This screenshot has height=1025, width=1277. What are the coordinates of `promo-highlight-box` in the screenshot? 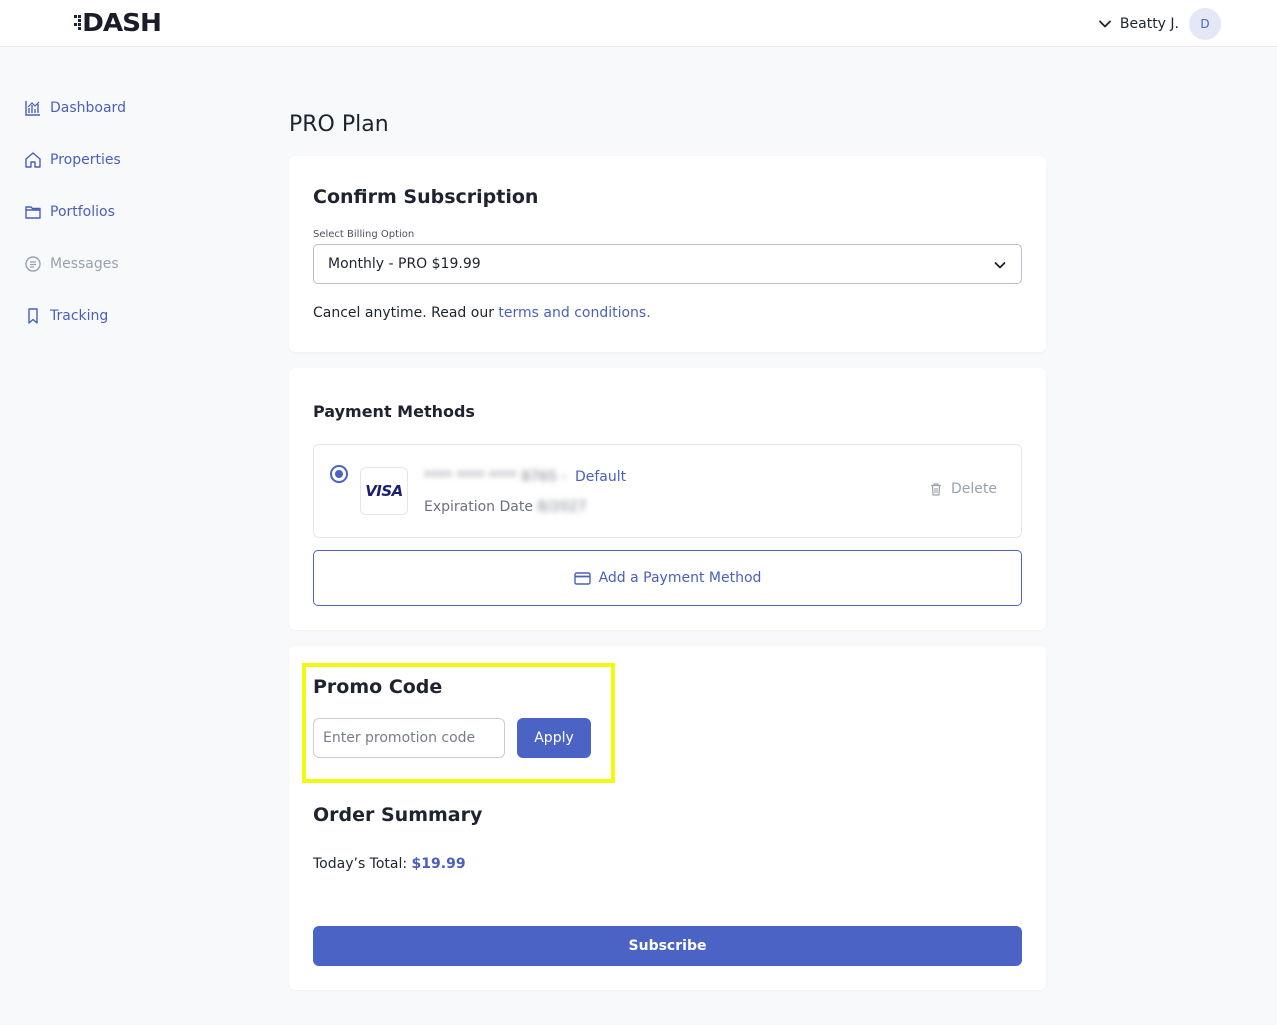 It's located at (458, 723).